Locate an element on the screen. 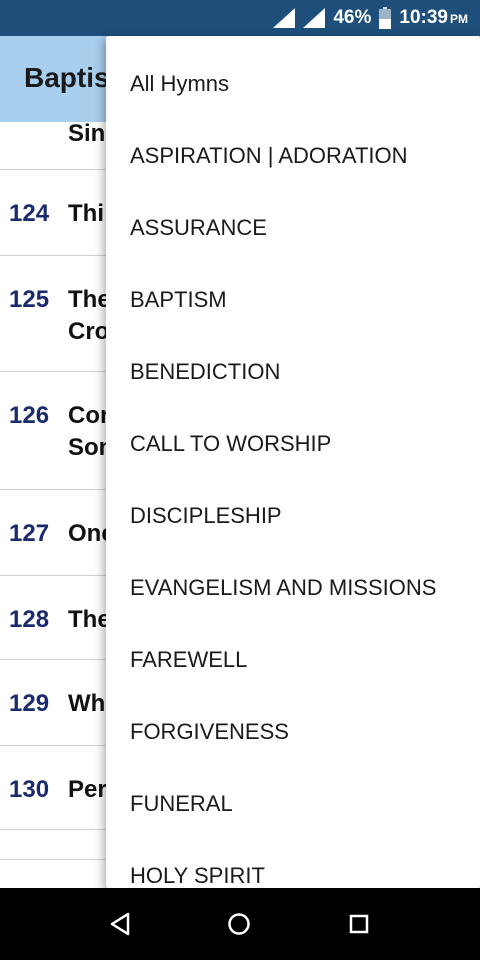 The height and width of the screenshot is (960, 480). menu-item-holy-spirit: HOLY SPIRIT is located at coordinates (293, 864).